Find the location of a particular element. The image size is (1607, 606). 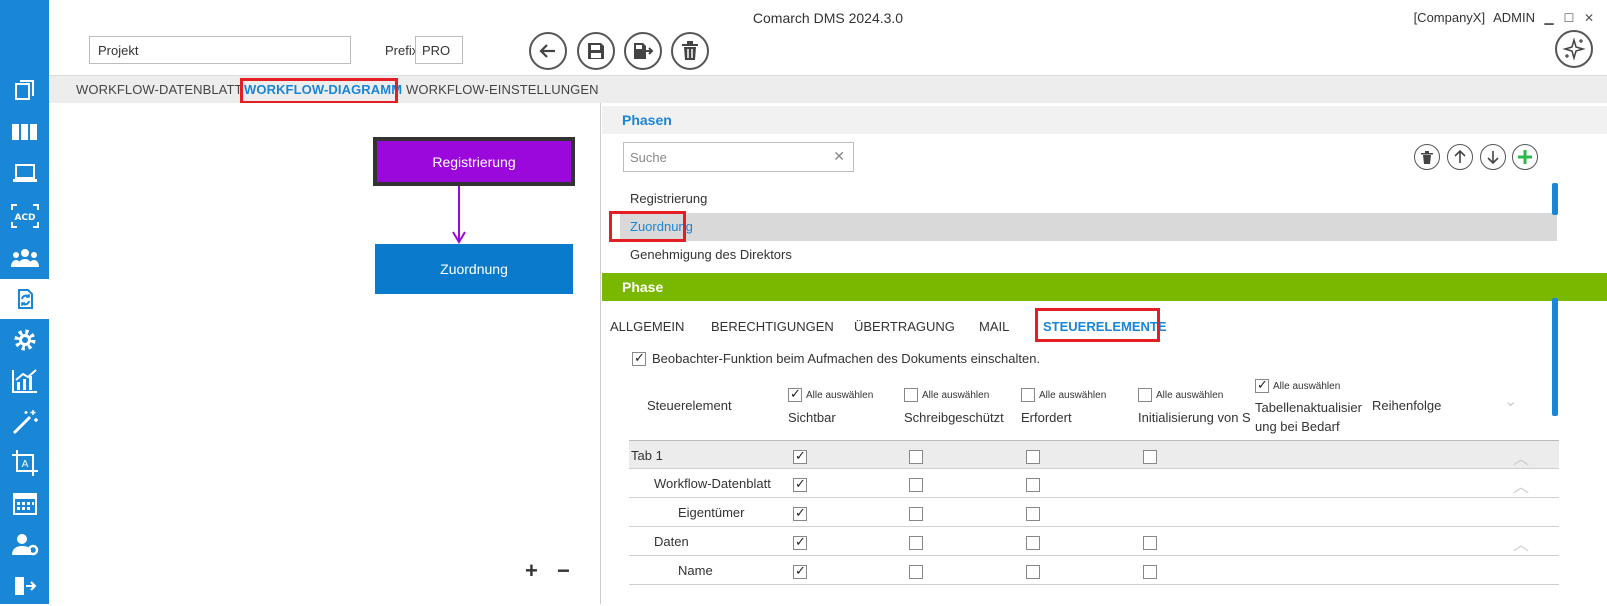

user-gear-icon is located at coordinates (24, 545).